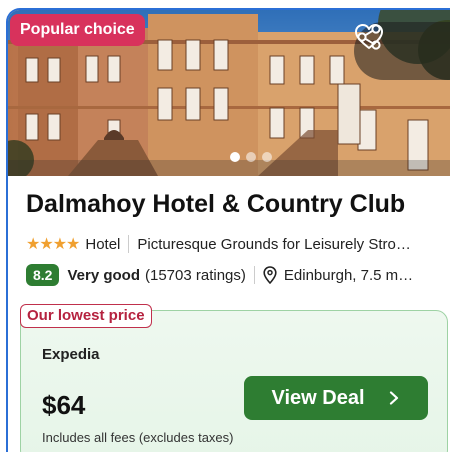 The image size is (450, 452). I want to click on lowest-price-tag: Our lowest price, so click(86, 316).